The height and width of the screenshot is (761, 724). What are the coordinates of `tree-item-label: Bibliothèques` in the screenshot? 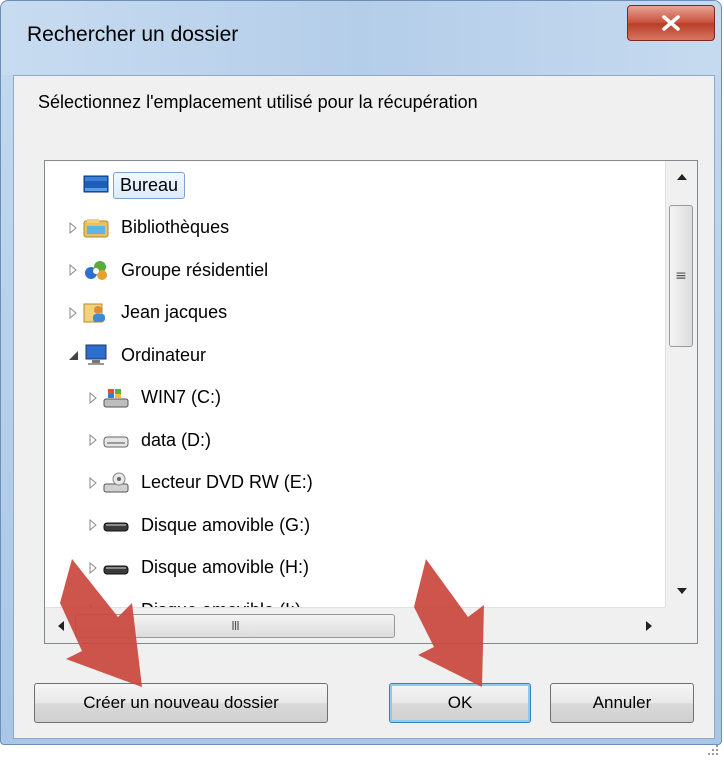 It's located at (175, 227).